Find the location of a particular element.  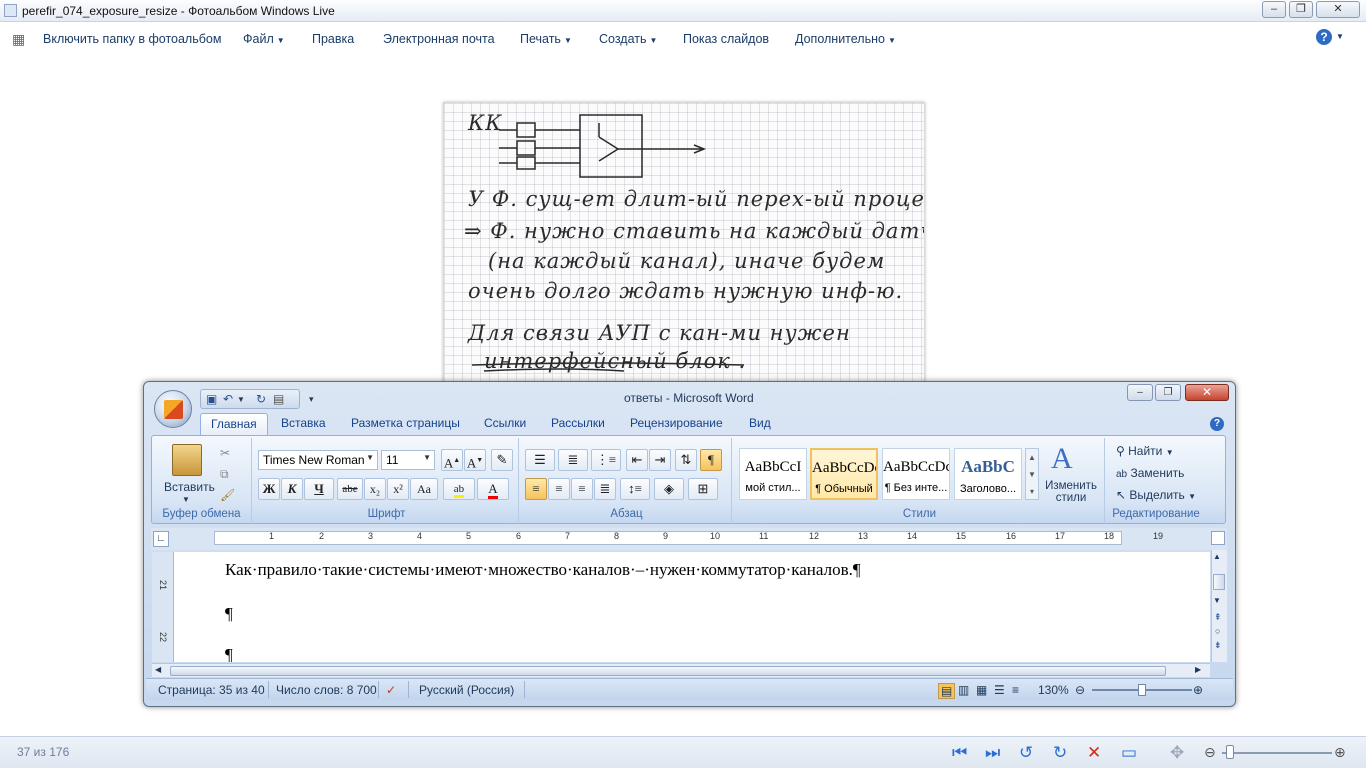

menu-email: Электронная почта is located at coordinates (439, 39).